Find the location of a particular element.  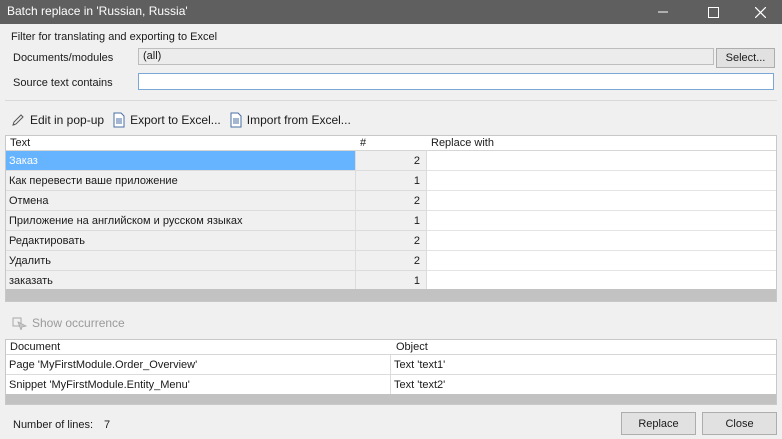

close-button: Close is located at coordinates (739, 423).